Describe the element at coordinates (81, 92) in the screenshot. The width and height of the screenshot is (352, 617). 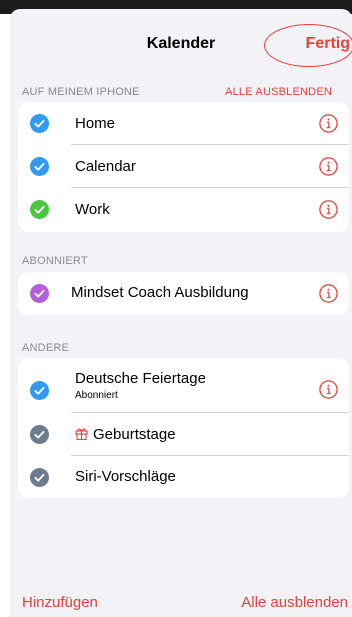
I see `section-label-on-iphone: AUF MEINEM IPHONE` at that location.